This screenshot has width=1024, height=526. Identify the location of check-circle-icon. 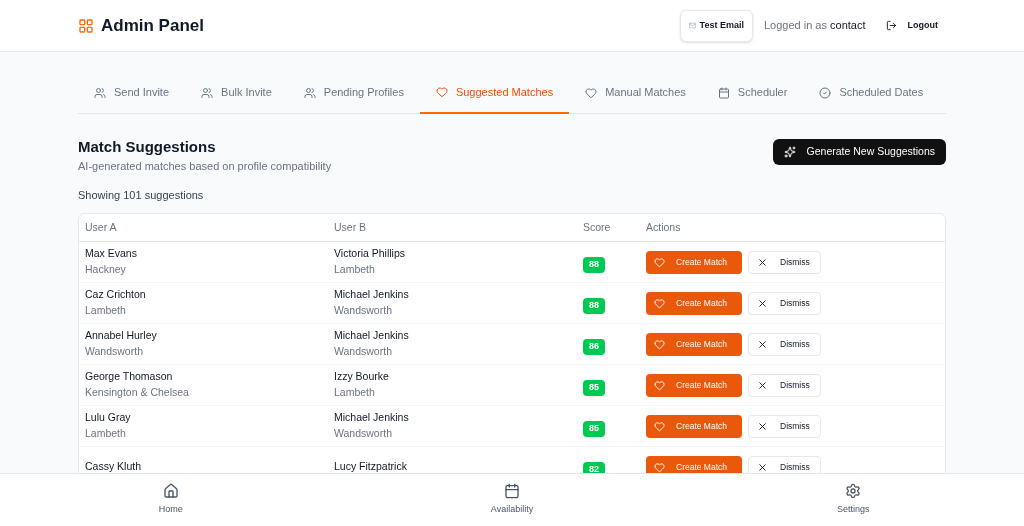
(825, 92).